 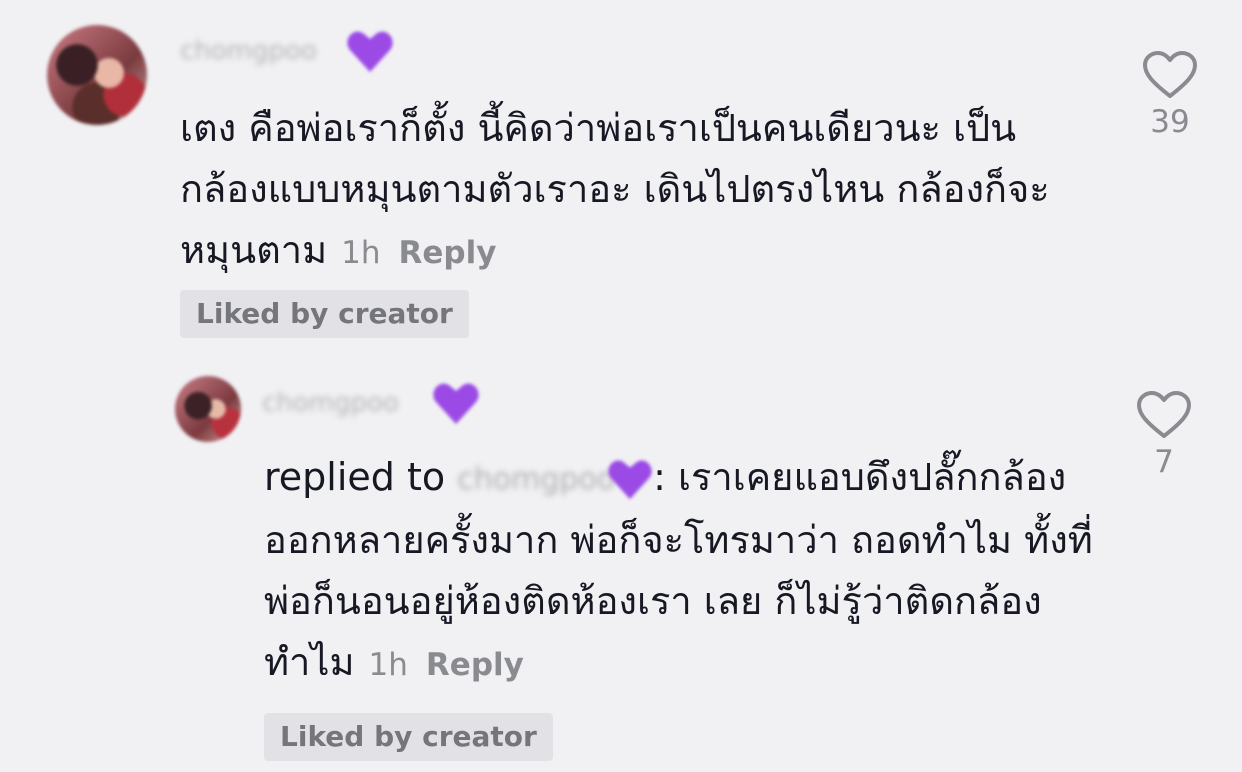 I want to click on like-control: 7, so click(x=1164, y=435).